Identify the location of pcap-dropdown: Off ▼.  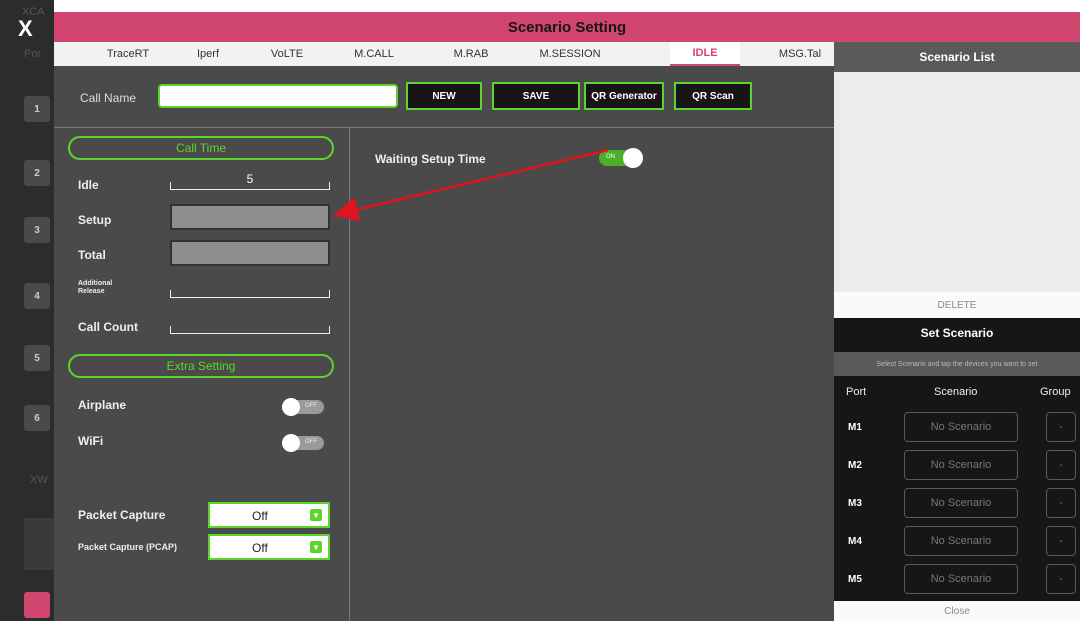
(269, 547).